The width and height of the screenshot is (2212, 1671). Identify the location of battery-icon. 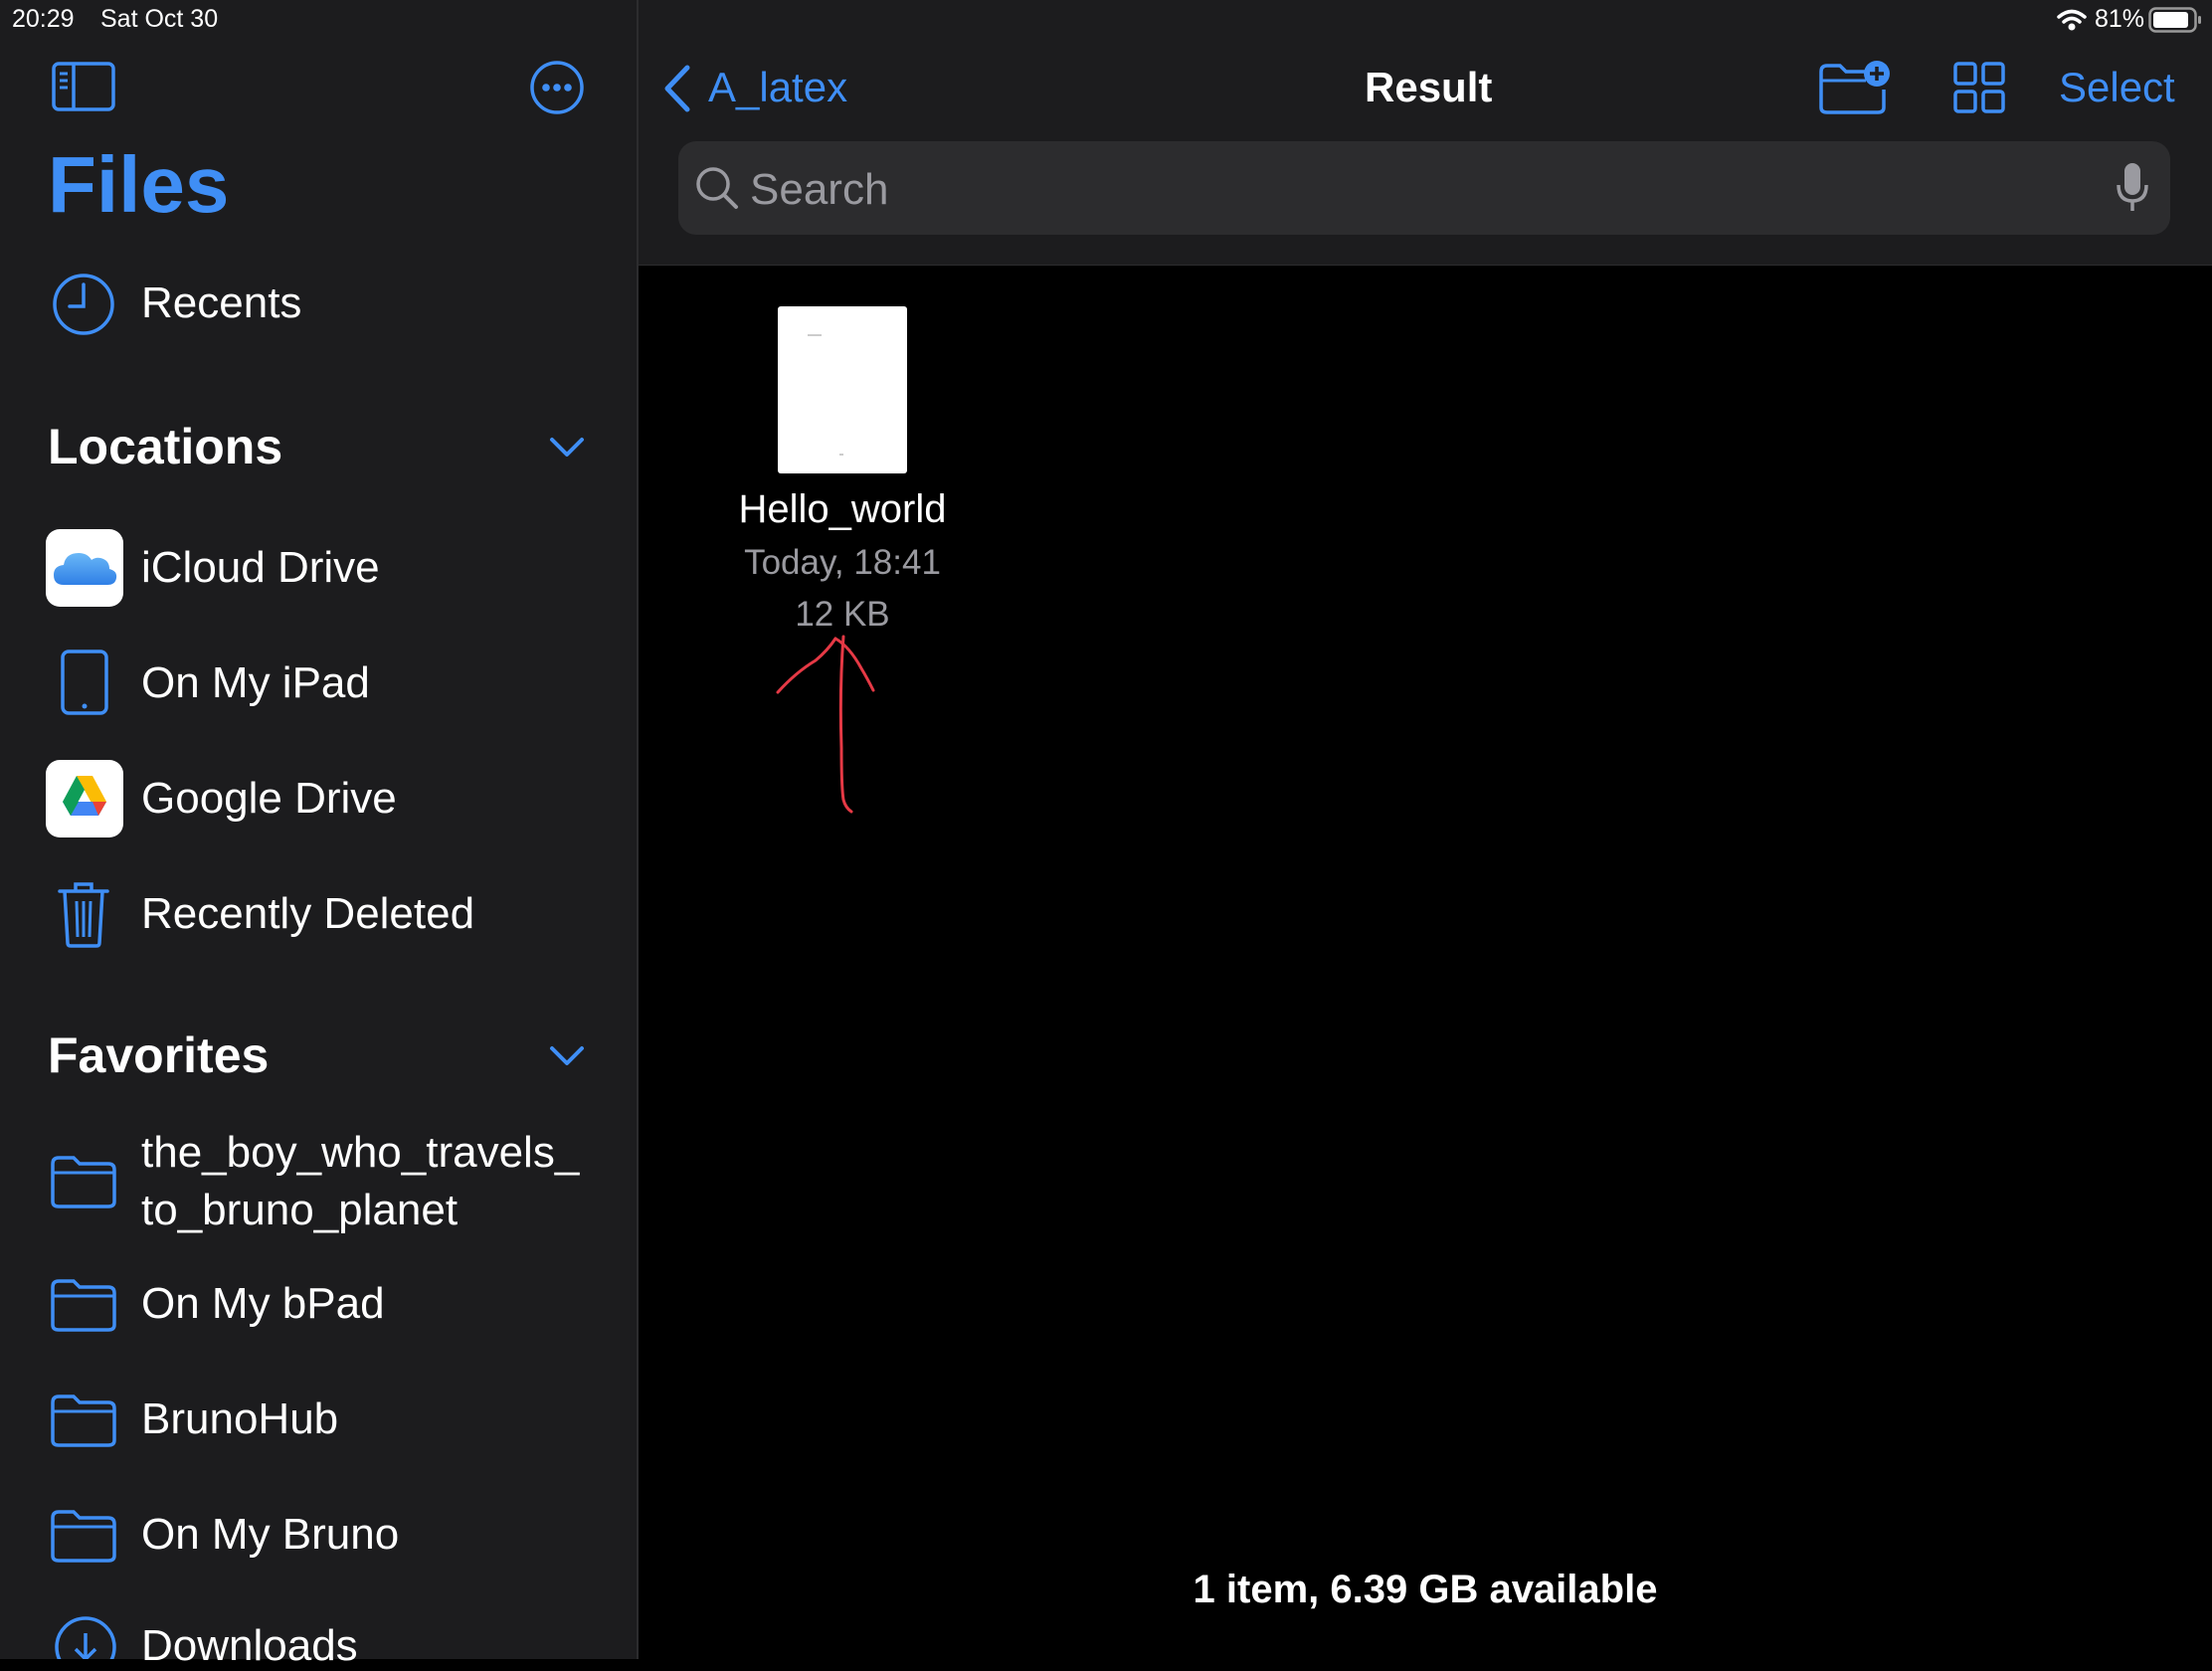
(2175, 20).